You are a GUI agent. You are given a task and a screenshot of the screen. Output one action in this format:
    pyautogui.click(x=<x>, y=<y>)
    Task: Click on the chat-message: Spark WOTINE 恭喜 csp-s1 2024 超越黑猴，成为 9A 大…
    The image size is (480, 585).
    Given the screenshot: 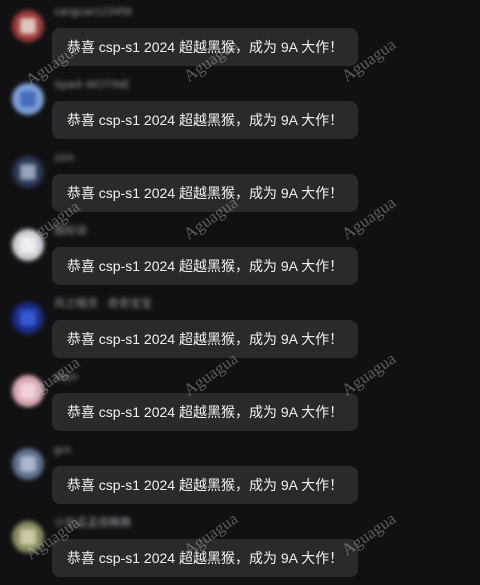 What is the action you would take?
    pyautogui.click(x=240, y=109)
    